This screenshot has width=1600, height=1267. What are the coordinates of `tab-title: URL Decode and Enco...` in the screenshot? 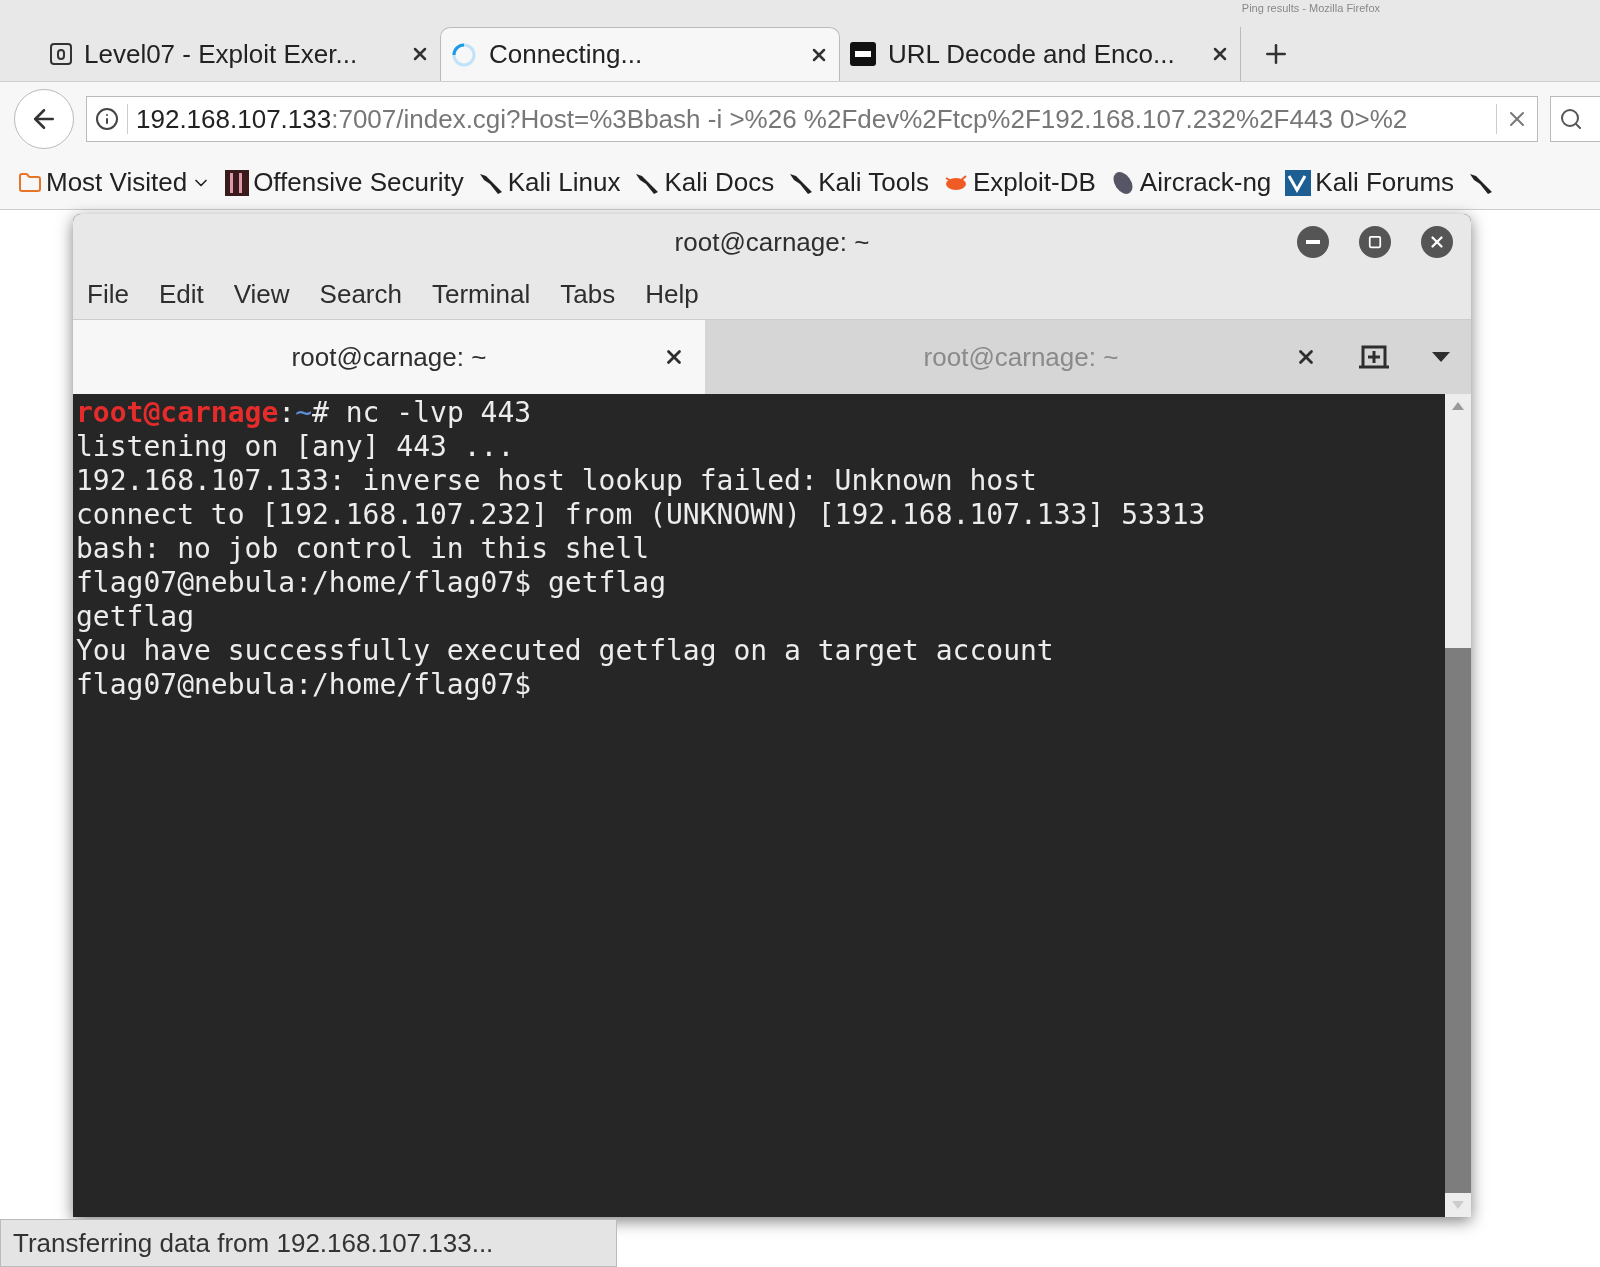 It's located at (1032, 54).